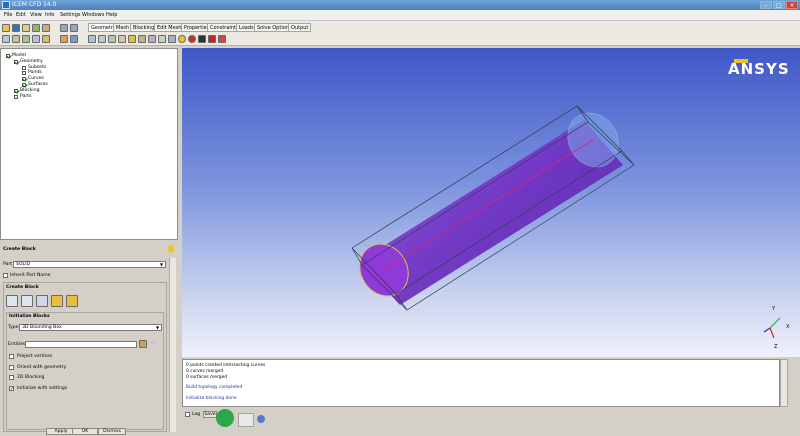  What do you see at coordinates (11, 389) in the screenshot?
I see `initialize-with-settings-checkbox: ✓` at bounding box center [11, 389].